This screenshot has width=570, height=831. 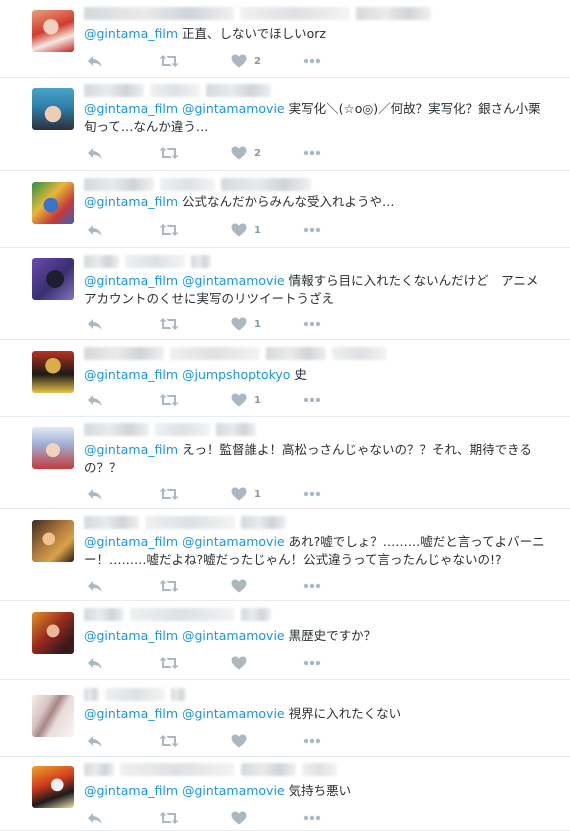 I want to click on tweet: @gintama_film @jumpshoptokyo 史 1, so click(x=285, y=378).